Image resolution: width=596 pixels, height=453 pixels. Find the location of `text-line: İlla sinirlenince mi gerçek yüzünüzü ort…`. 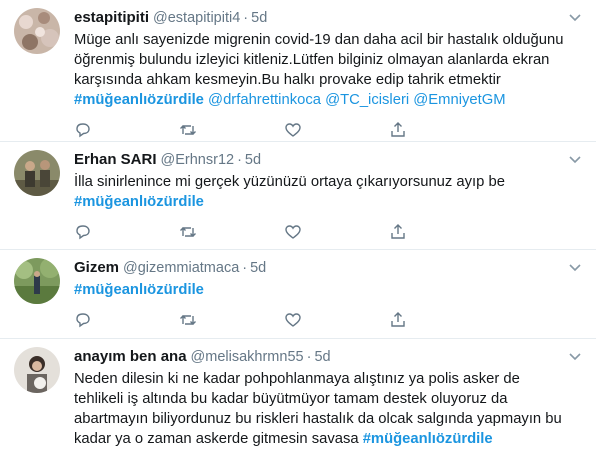

text-line: İlla sinirlenince mi gerçek yüzünüzü ort… is located at coordinates (289, 182).